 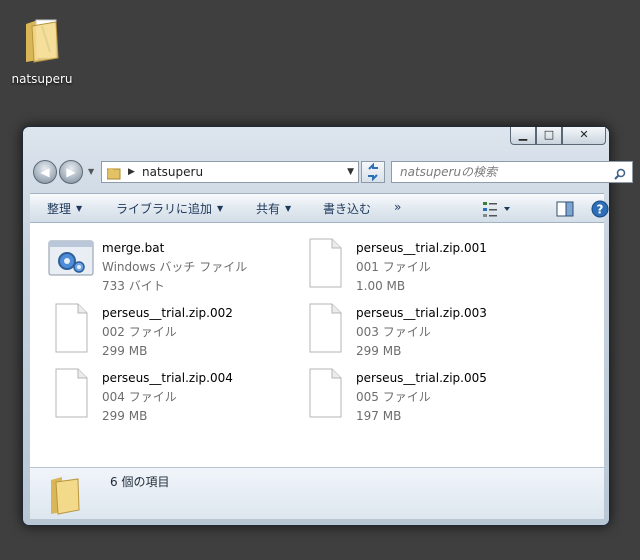 What do you see at coordinates (449, 172) in the screenshot?
I see `search-placeholder: natsuperuの検索` at bounding box center [449, 172].